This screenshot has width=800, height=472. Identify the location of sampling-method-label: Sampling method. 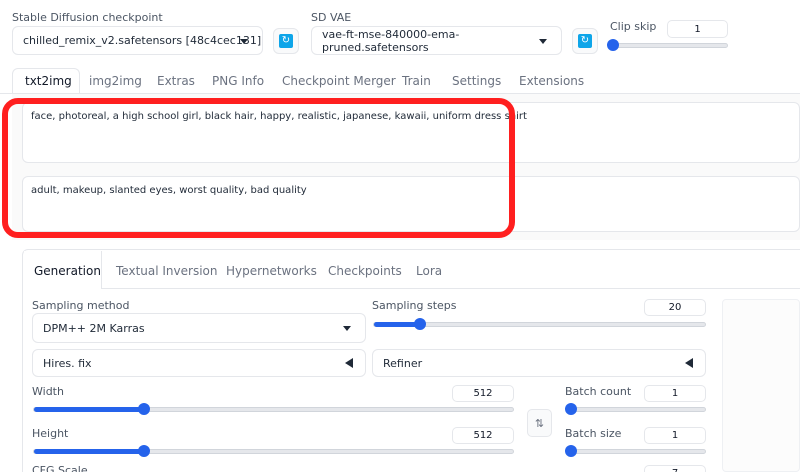
(81, 305).